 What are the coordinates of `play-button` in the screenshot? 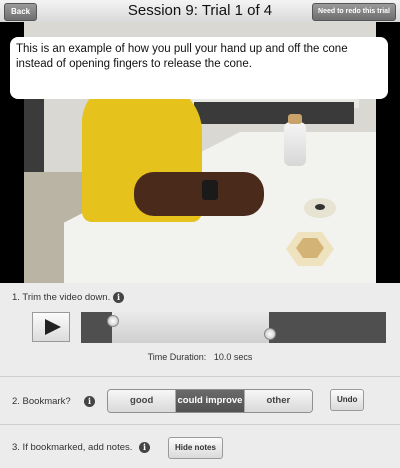 It's located at (51, 327).